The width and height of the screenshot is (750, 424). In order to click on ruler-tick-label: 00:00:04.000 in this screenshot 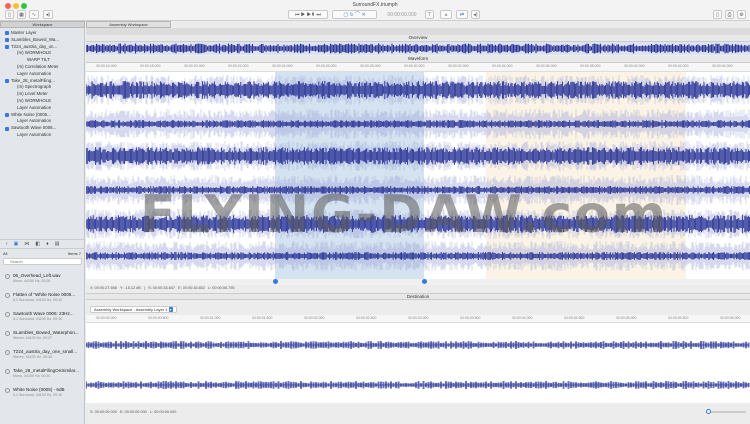, I will do `click(522, 318)`.